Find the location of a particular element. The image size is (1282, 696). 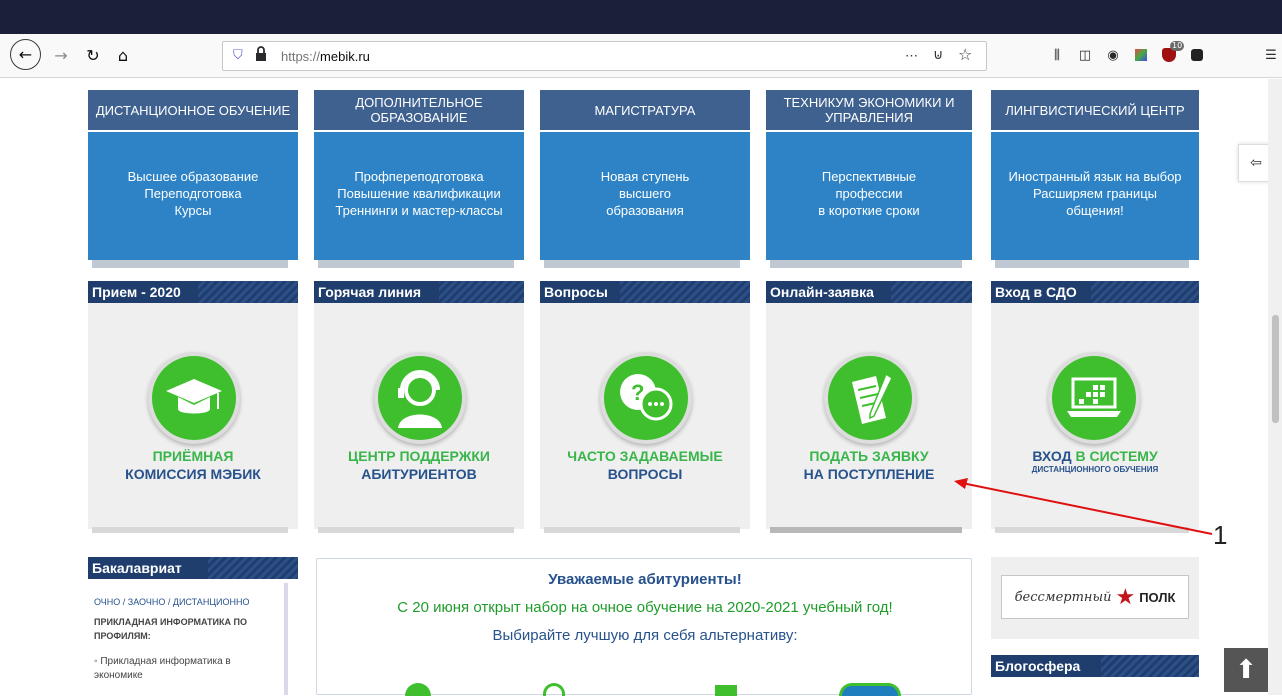

page-actions-icon: ⋯ is located at coordinates (911, 56).